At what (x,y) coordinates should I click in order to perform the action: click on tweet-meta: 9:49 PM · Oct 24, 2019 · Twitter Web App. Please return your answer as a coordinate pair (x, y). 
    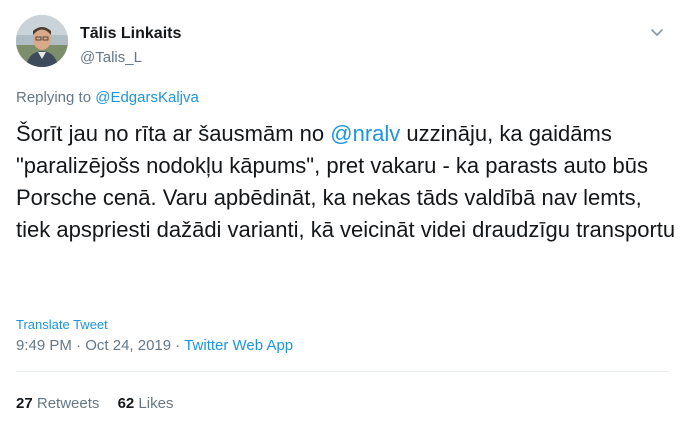
    Looking at the image, I should click on (154, 346).